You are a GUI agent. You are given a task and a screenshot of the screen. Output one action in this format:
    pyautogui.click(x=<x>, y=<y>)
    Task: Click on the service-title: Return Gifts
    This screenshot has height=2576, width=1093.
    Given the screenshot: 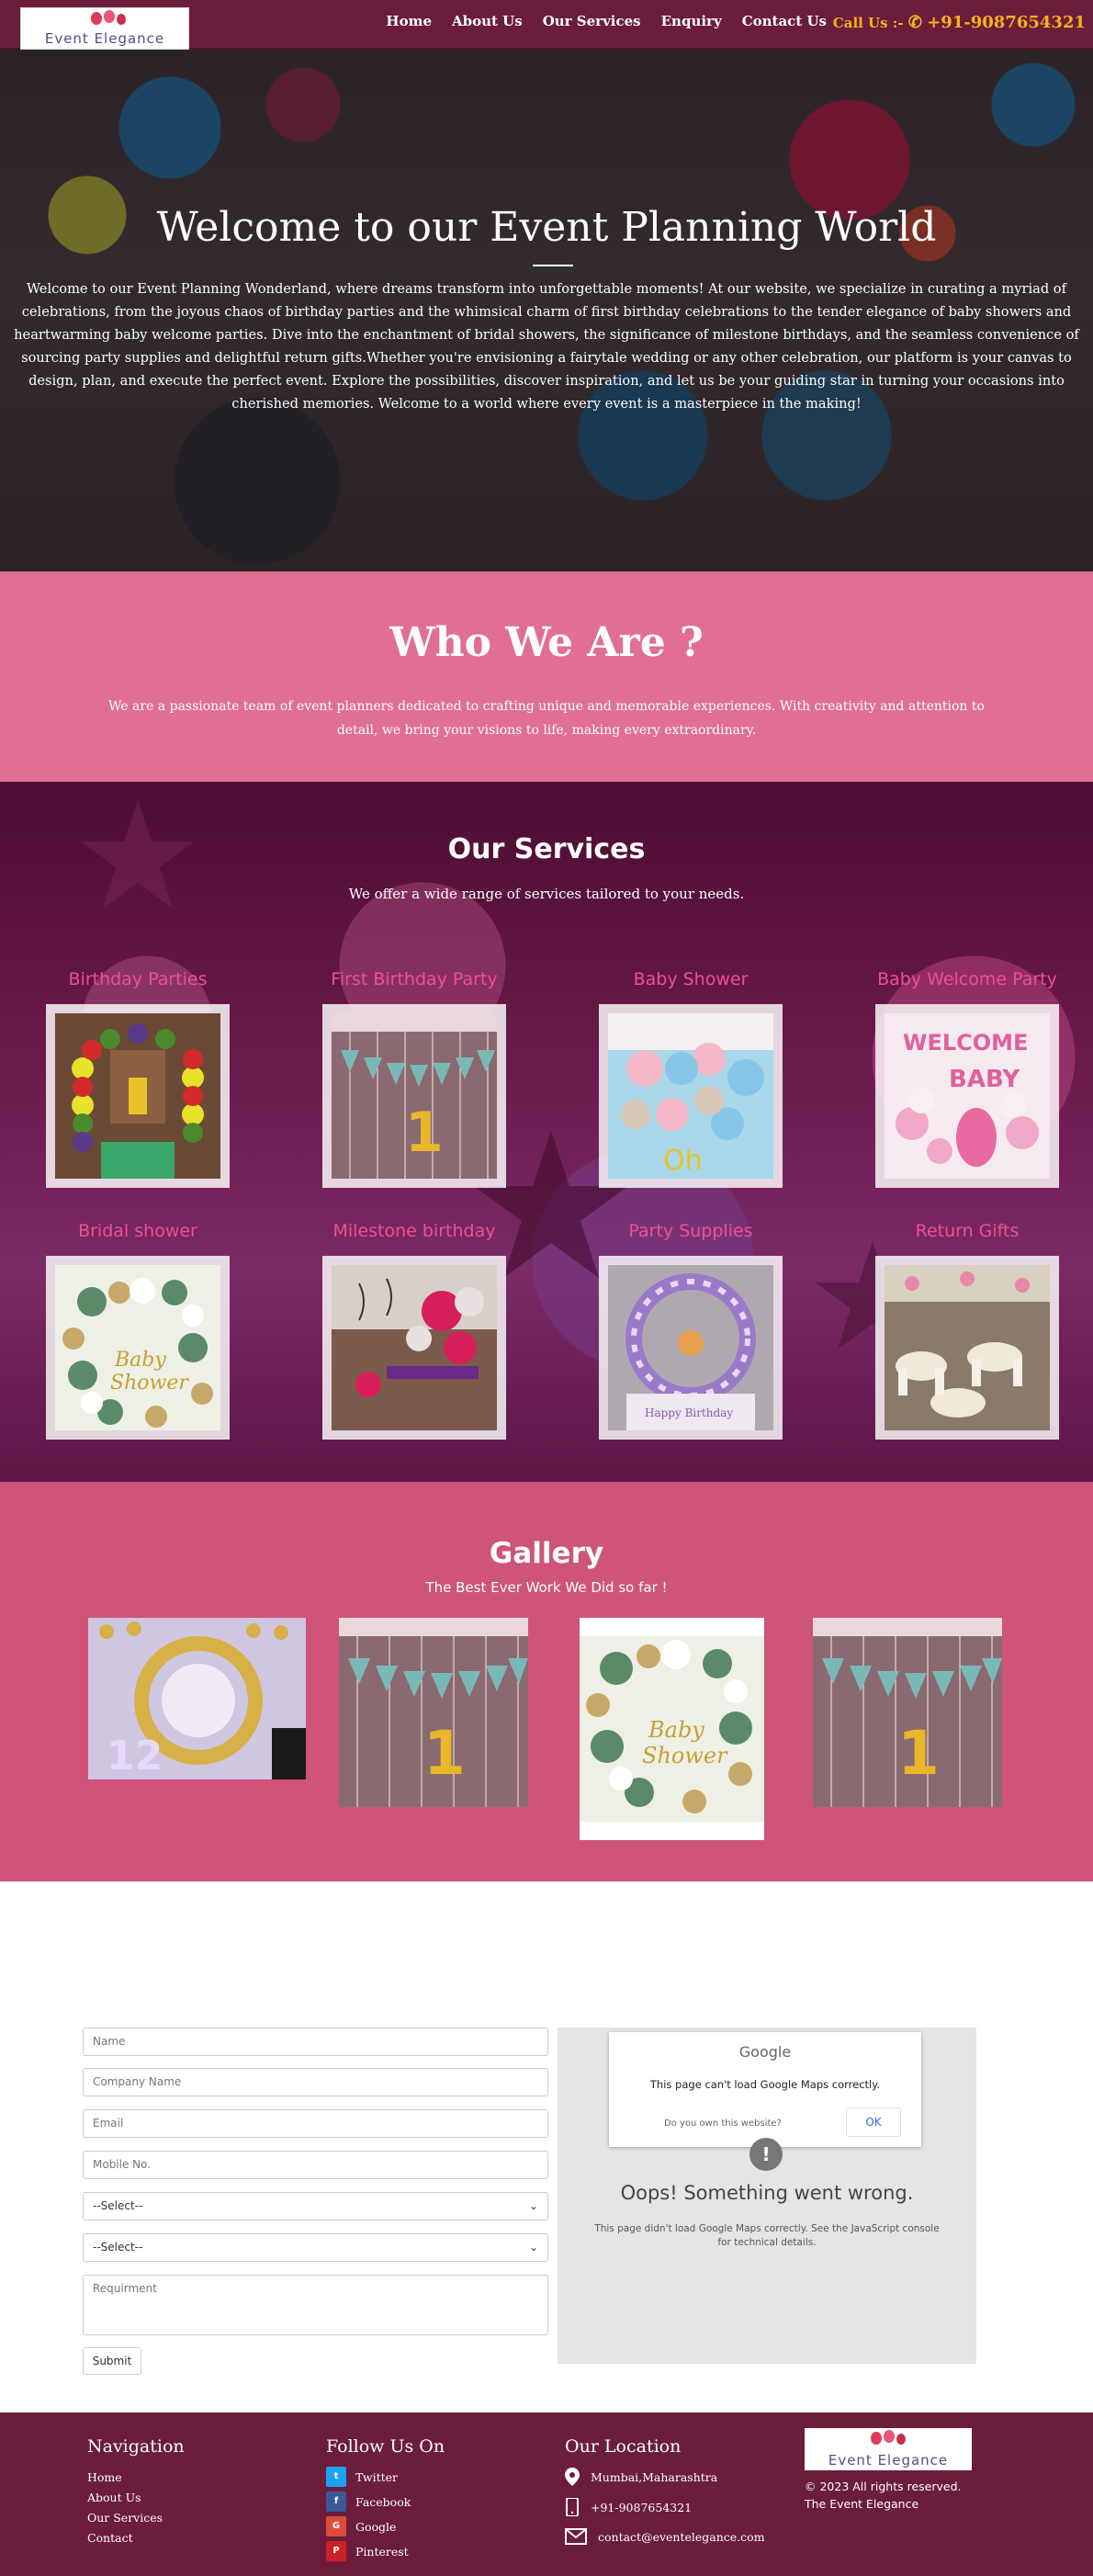 What is the action you would take?
    pyautogui.click(x=967, y=1231)
    